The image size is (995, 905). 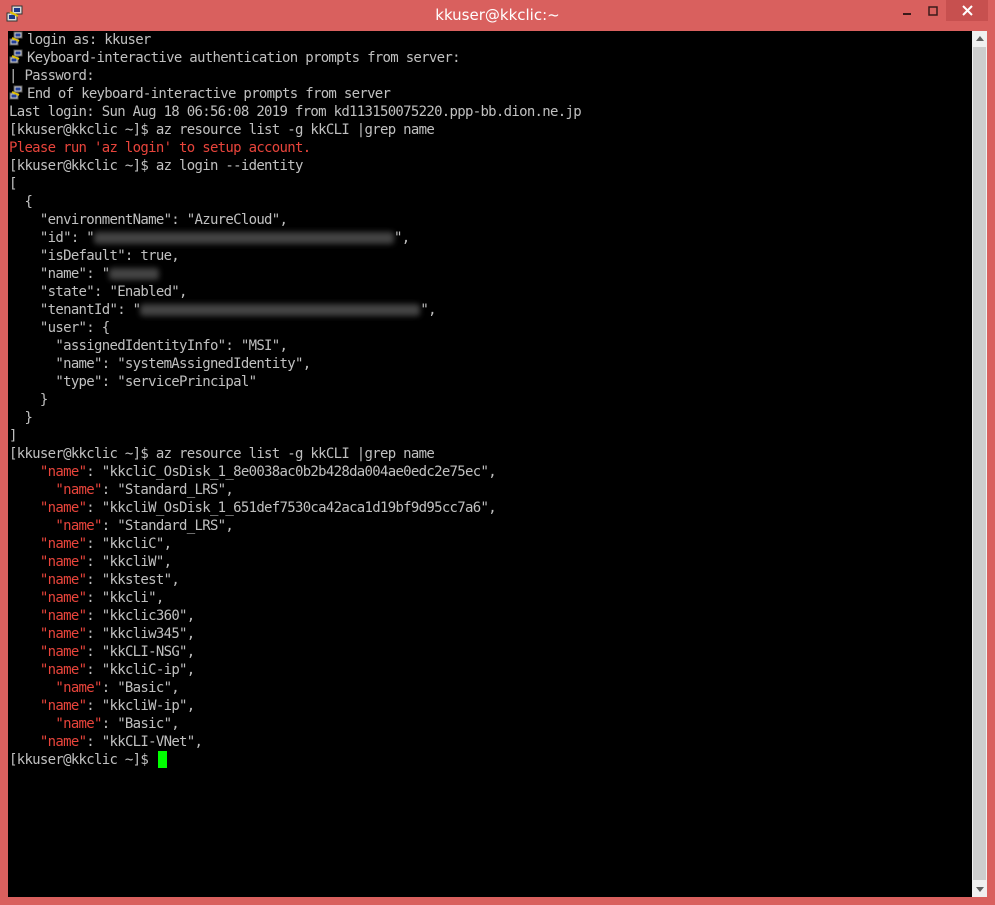 I want to click on vertical-scrollbar, so click(x=979, y=464).